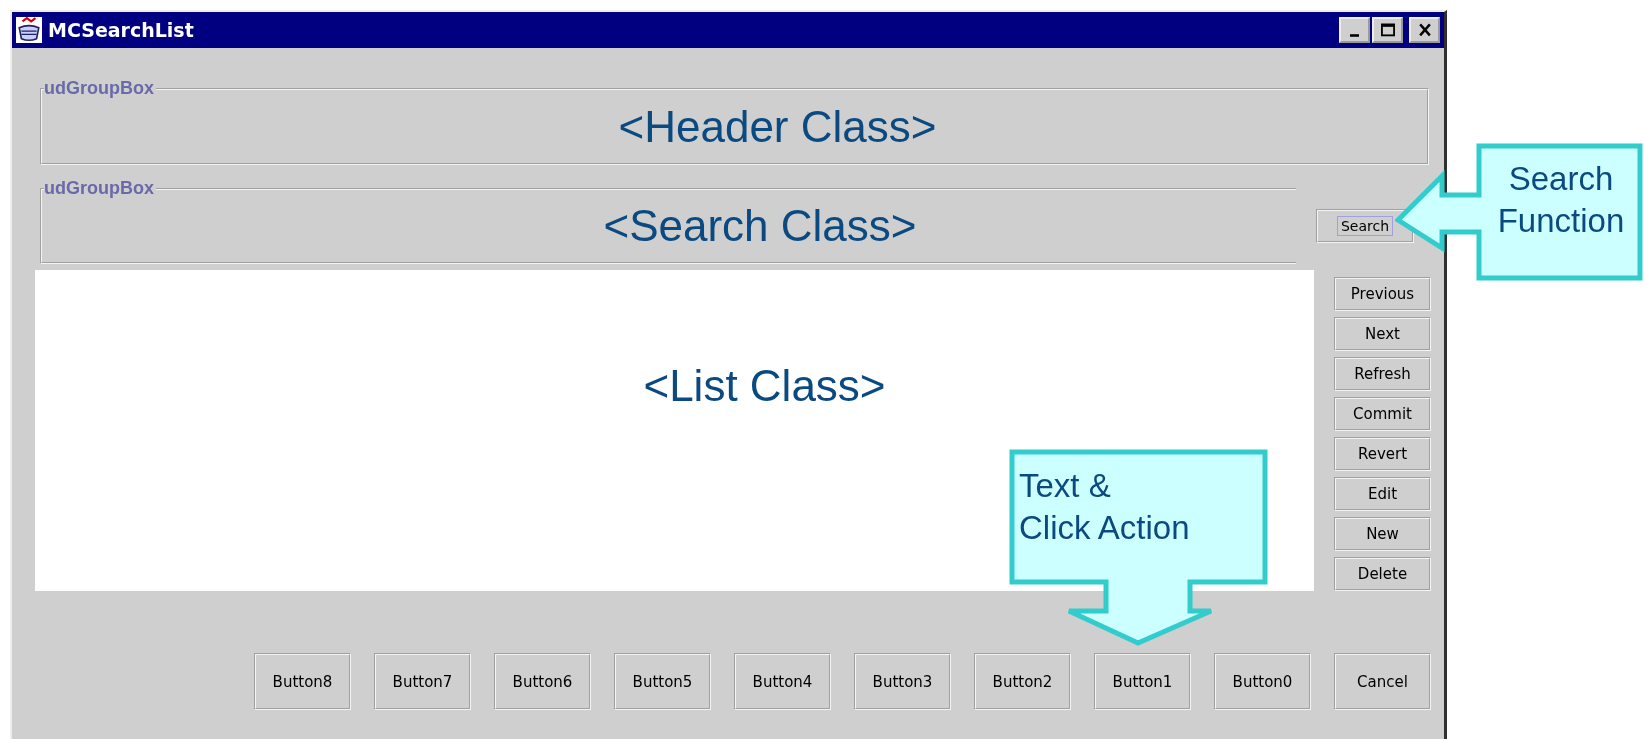 Image resolution: width=1644 pixels, height=739 pixels. Describe the element at coordinates (902, 681) in the screenshot. I see `action-button: Button3` at that location.